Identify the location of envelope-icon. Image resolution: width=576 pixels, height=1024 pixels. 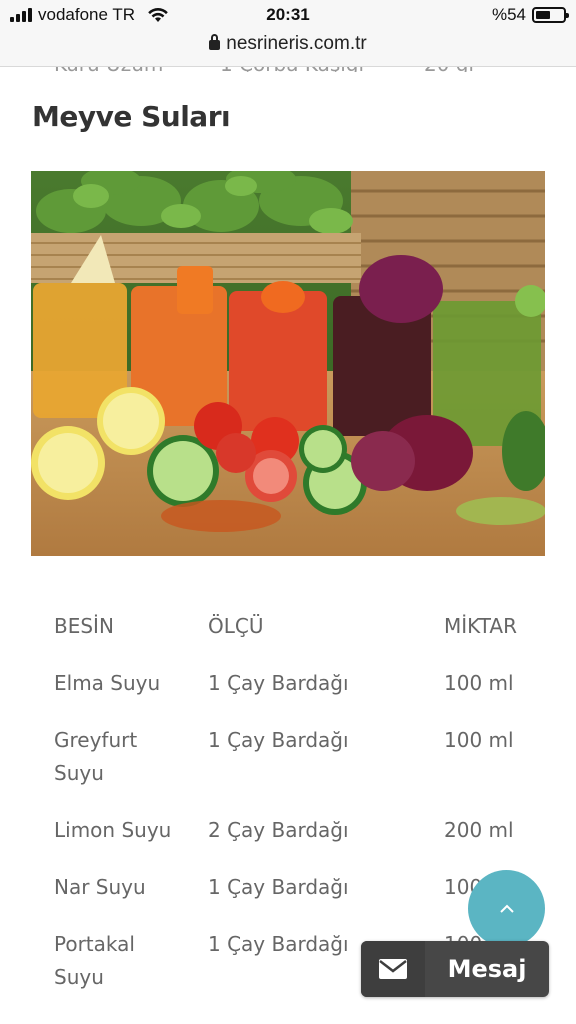
(393, 969).